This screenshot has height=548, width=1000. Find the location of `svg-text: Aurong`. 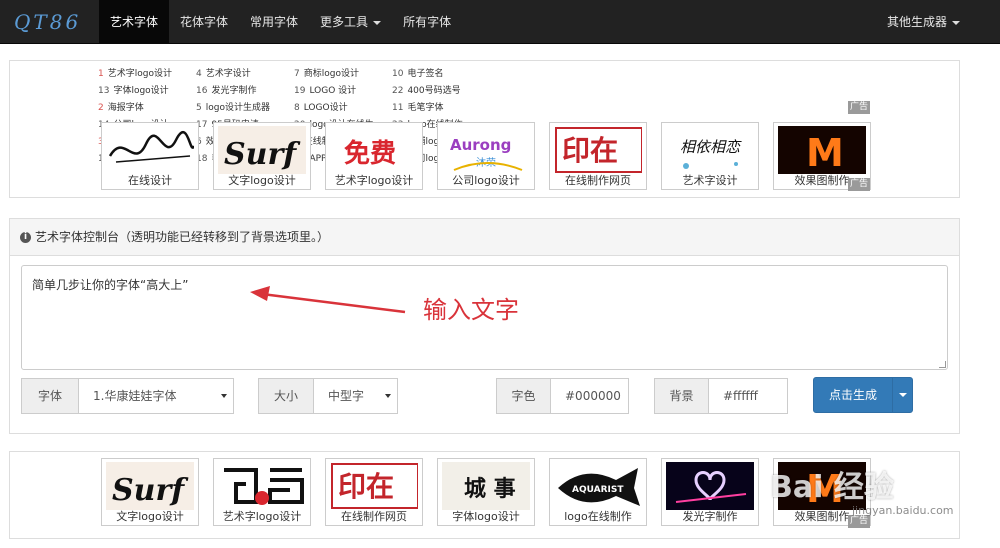

svg-text: Aurong is located at coordinates (480, 145).